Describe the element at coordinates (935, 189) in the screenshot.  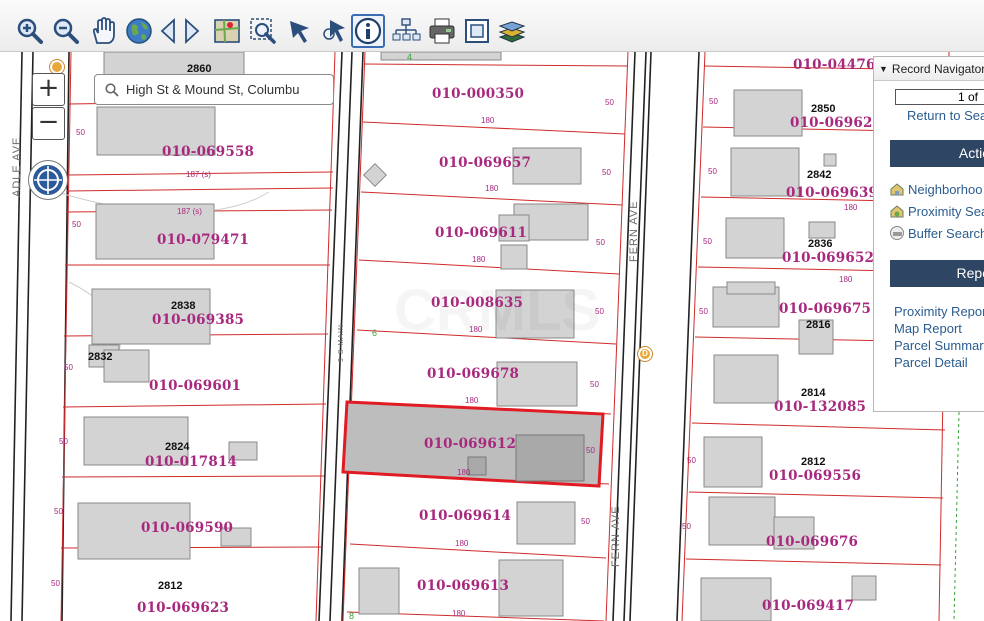
I see `neighborhood-search-link: Neighborhoo` at that location.